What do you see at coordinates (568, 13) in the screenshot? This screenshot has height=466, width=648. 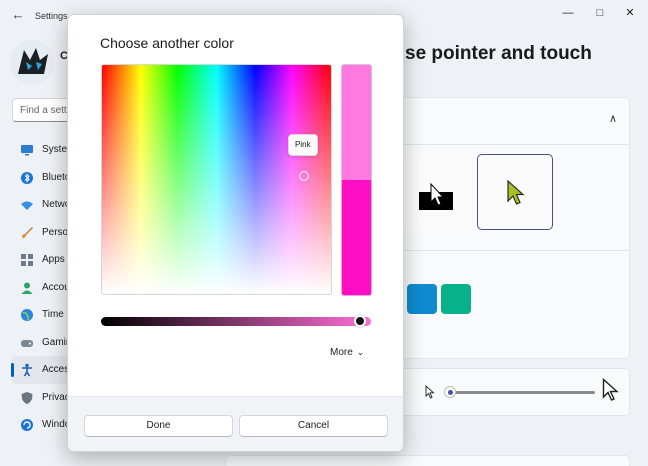 I see `minimize-icon: —` at bounding box center [568, 13].